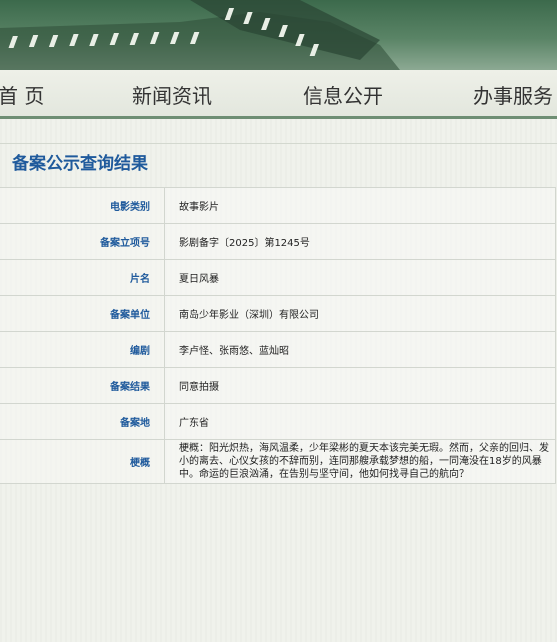 The width and height of the screenshot is (557, 642). Describe the element at coordinates (360, 205) in the screenshot. I see `row-value: 故事影片` at that location.